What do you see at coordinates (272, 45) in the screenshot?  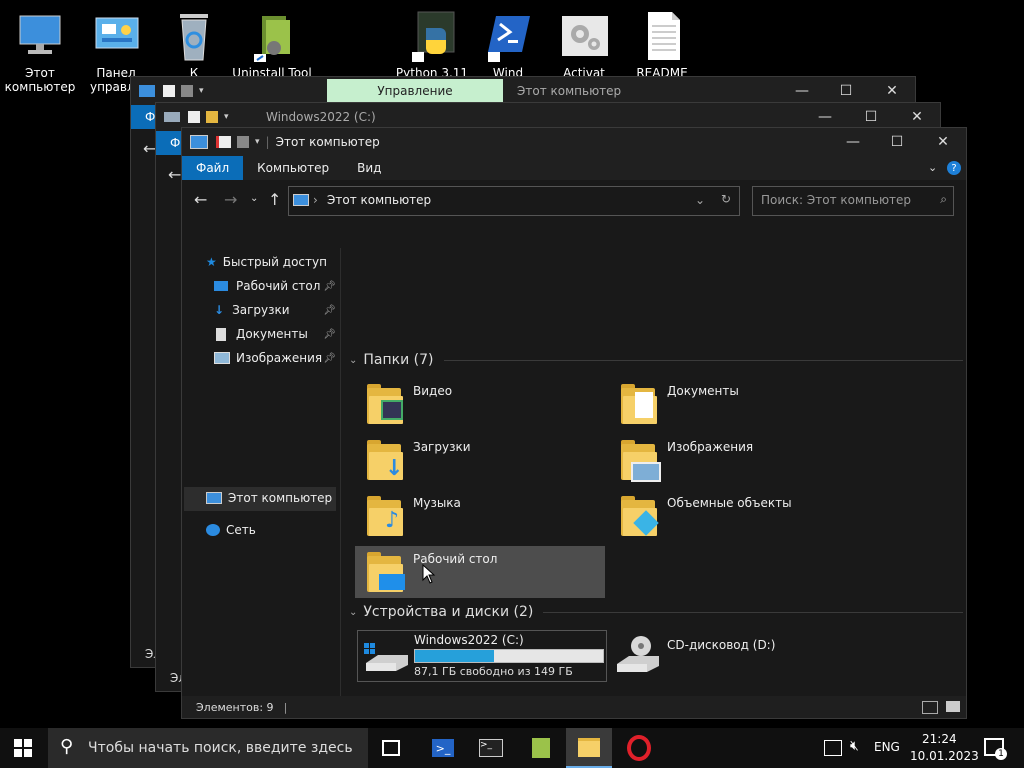 I see `desktop-icon-uninstall-tool: Uninstall Tool` at bounding box center [272, 45].